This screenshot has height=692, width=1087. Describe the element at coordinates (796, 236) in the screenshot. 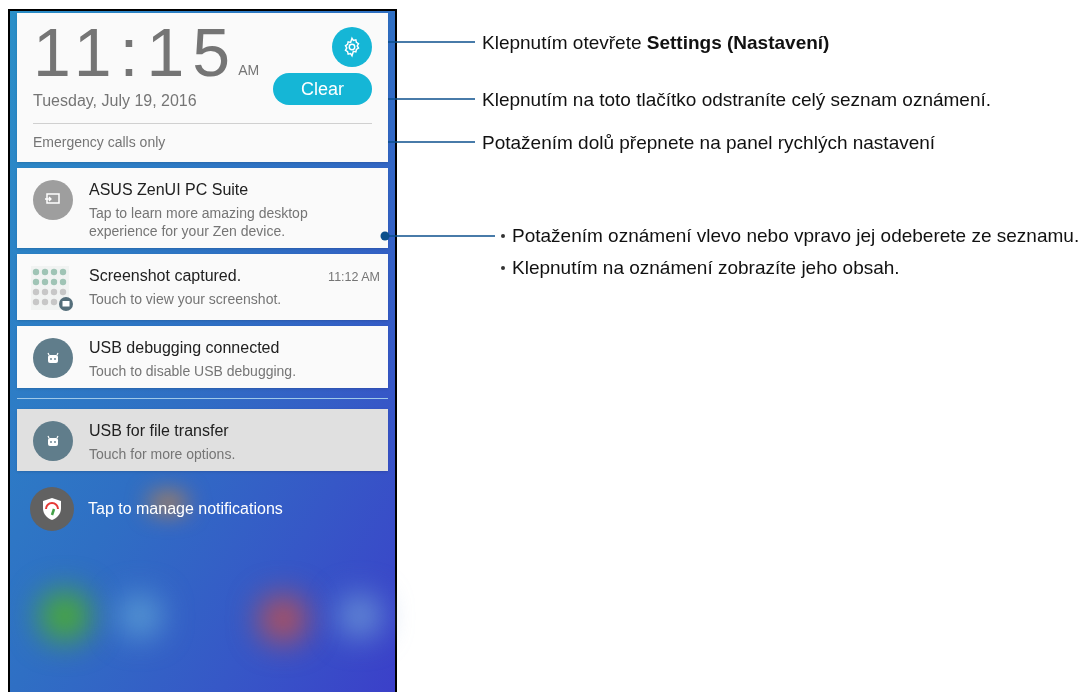

I see `callout-text: Potažením oznámení vlevo nebo vpravo jej odeberete ze seznamu.` at that location.